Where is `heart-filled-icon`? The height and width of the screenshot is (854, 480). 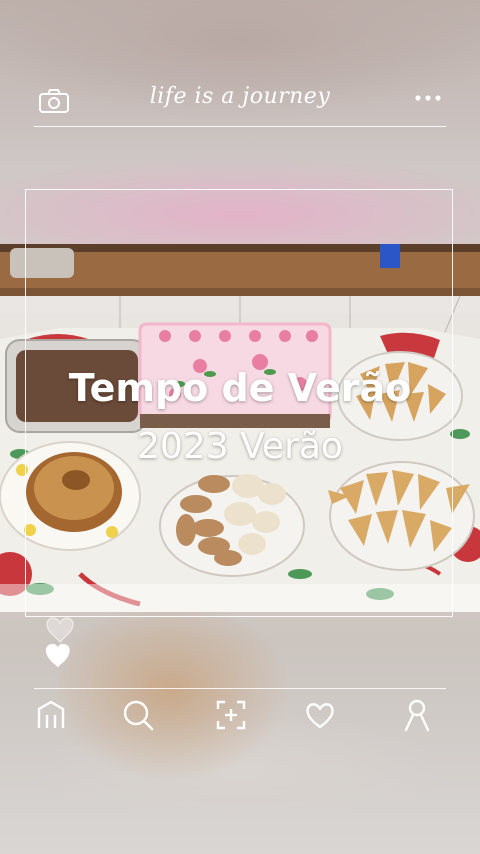
heart-filled-icon is located at coordinates (57, 655).